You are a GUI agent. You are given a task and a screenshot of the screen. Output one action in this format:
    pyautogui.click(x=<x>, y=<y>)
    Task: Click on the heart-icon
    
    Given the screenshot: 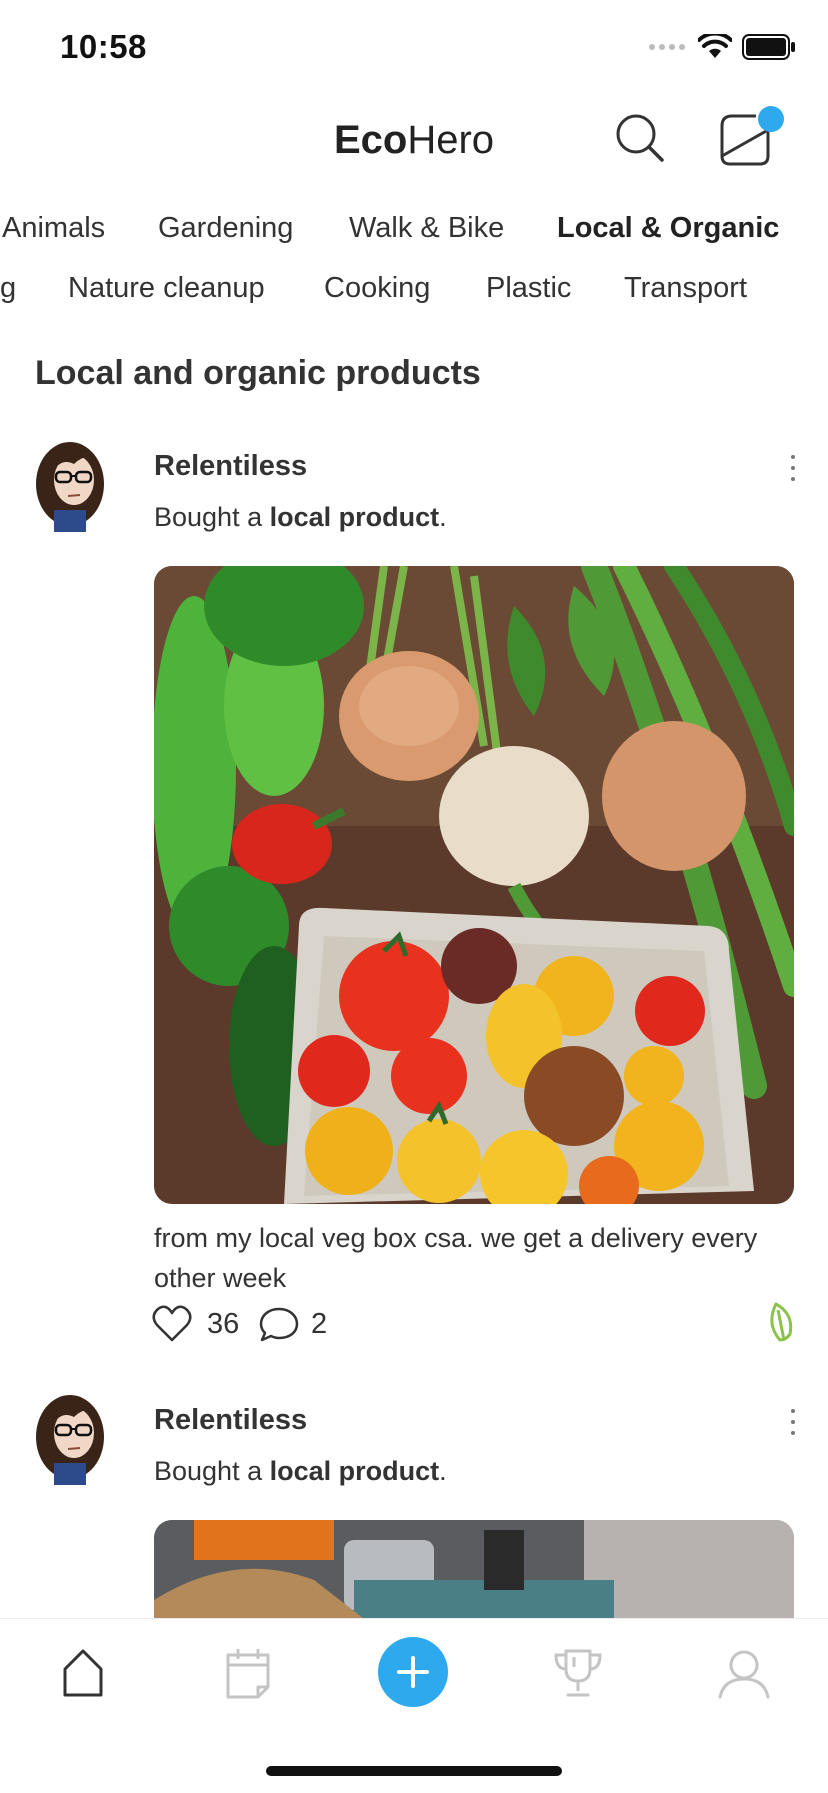 What is the action you would take?
    pyautogui.click(x=172, y=1323)
    